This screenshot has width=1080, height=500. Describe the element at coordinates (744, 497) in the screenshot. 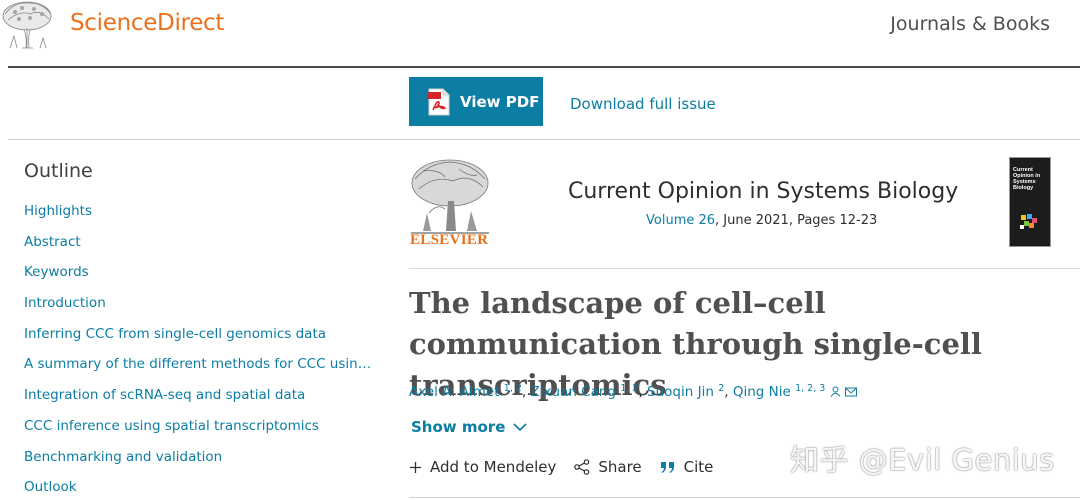

I see `actions-divider` at that location.